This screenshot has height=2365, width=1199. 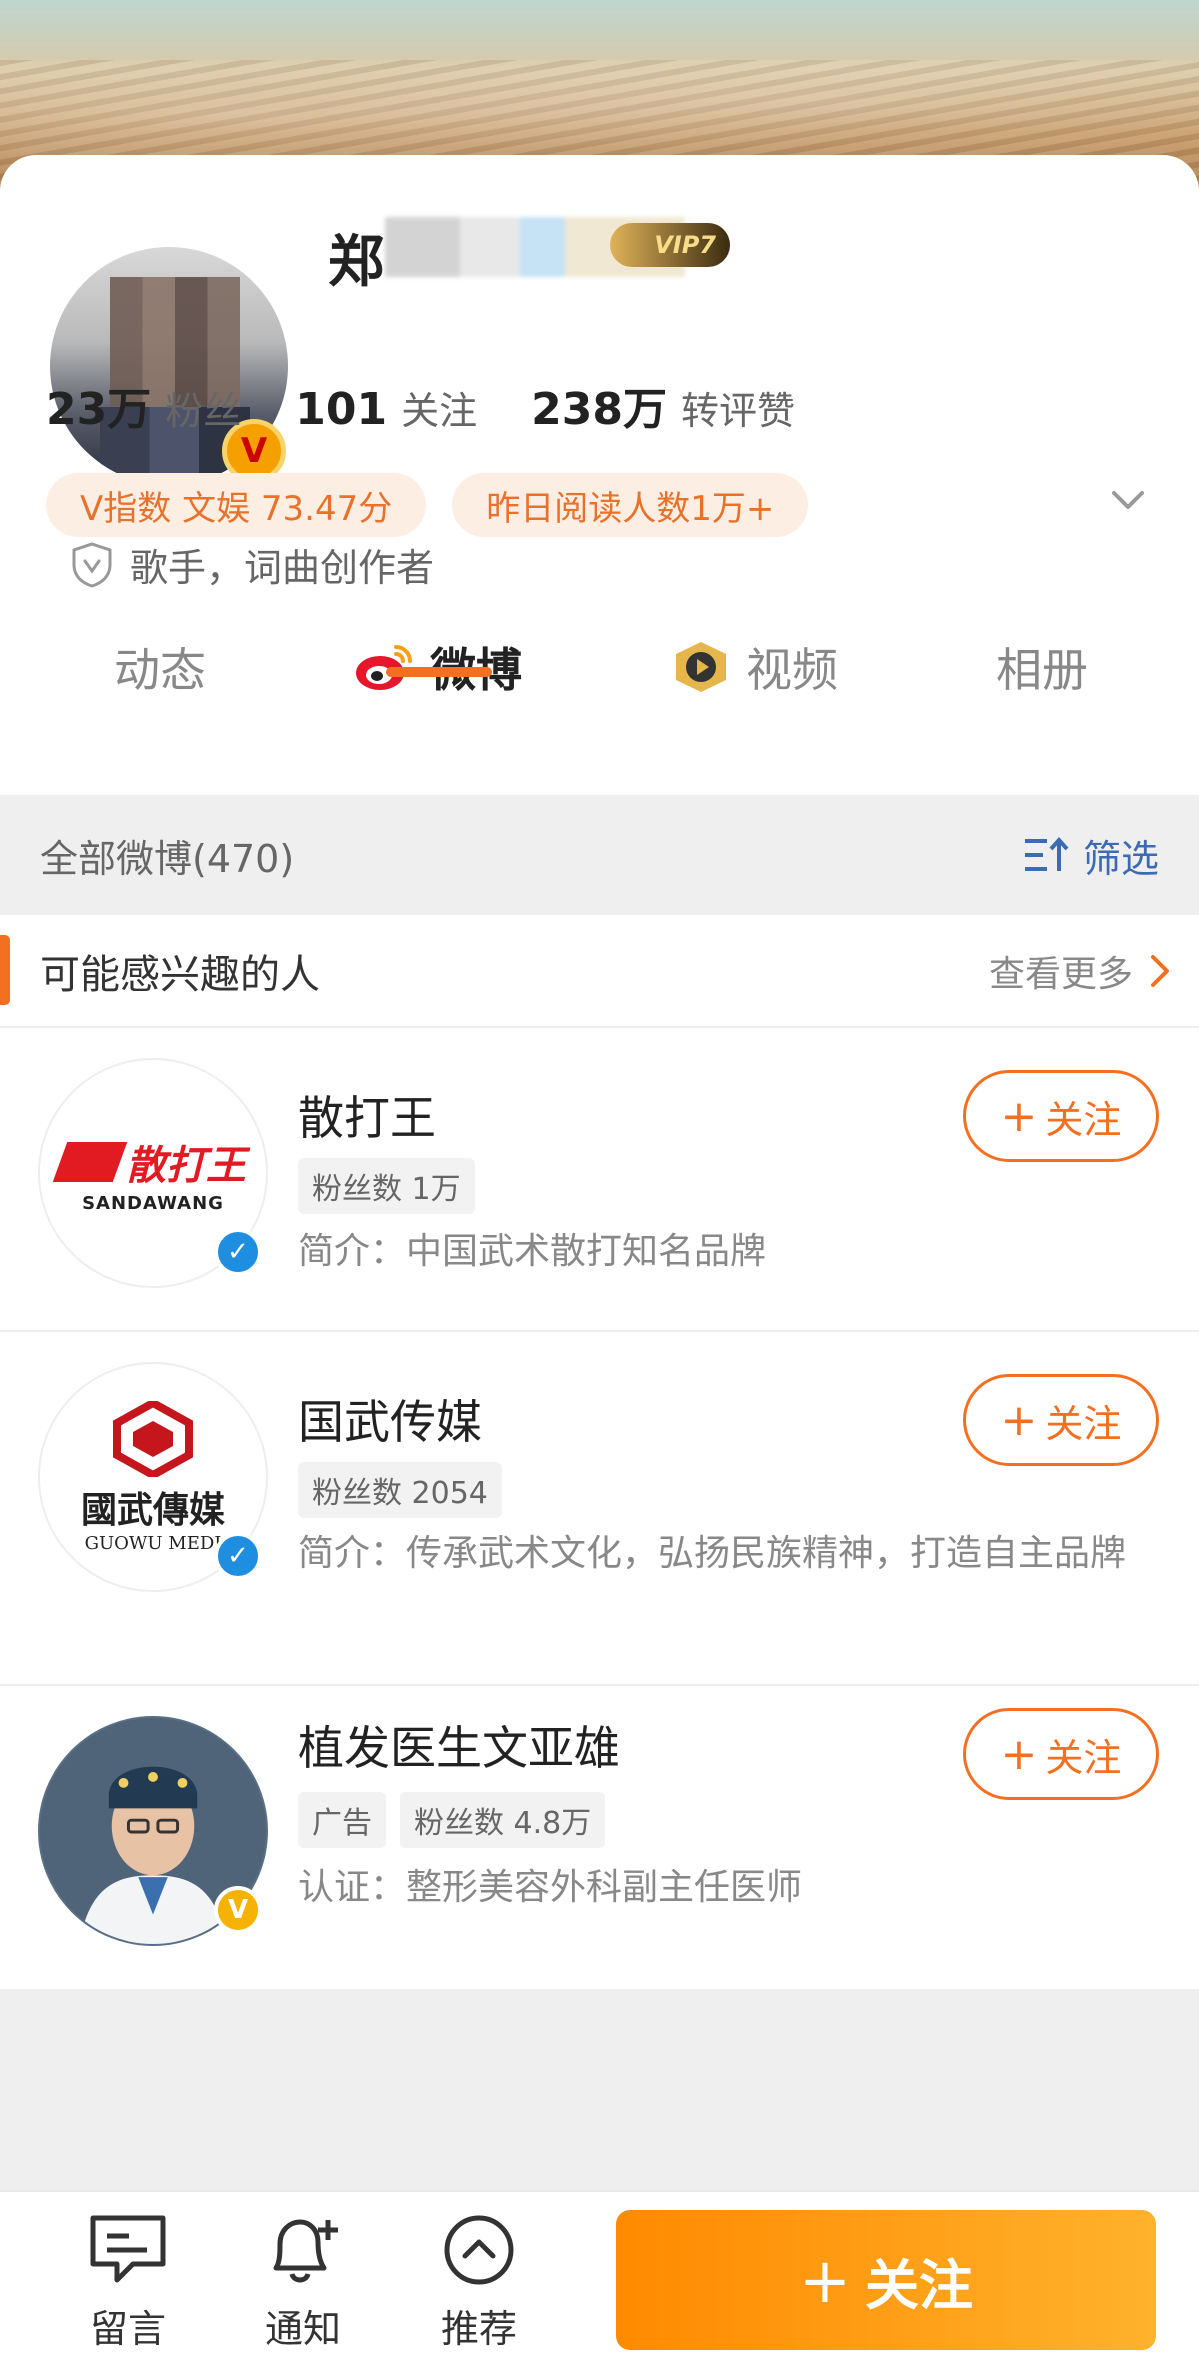 I want to click on stat-following: 101 关注, so click(x=386, y=407).